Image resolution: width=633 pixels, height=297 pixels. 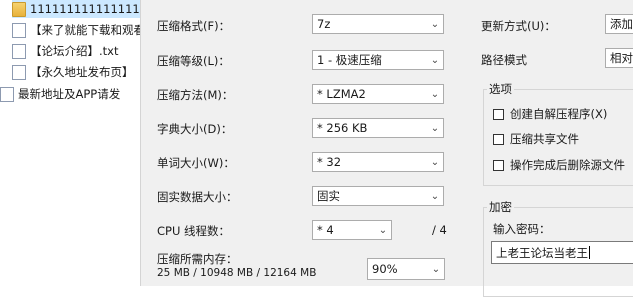 I want to click on file-item: 【来了就能下载和观看, so click(x=78, y=30).